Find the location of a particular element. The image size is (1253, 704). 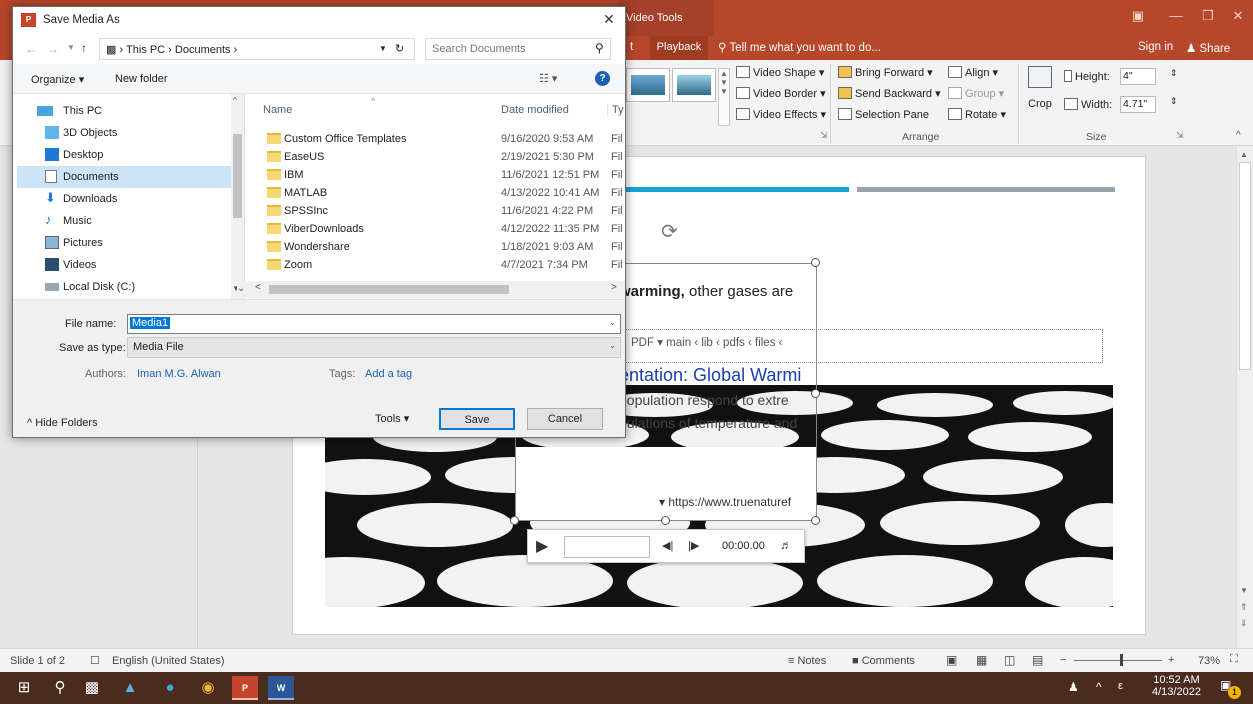

nav-videos: Videos is located at coordinates (125, 265).